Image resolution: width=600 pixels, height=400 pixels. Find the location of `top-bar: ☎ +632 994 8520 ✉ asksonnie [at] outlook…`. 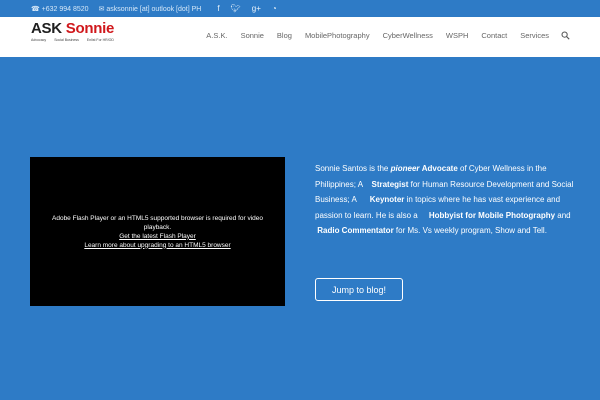

top-bar: ☎ +632 994 8520 ✉ asksonnie [at] outlook… is located at coordinates (300, 8).